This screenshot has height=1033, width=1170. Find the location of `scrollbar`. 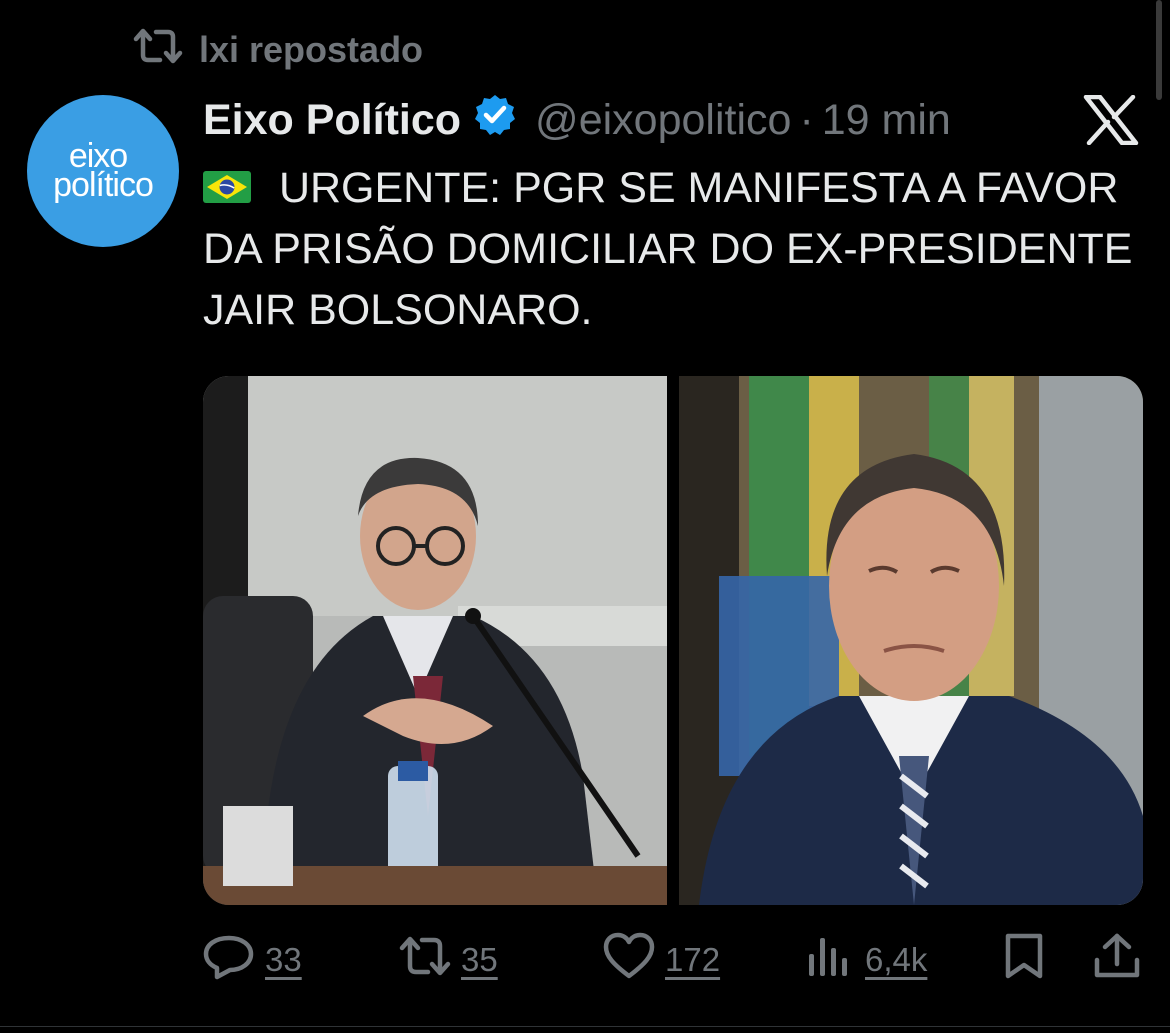

scrollbar is located at coordinates (1159, 50).